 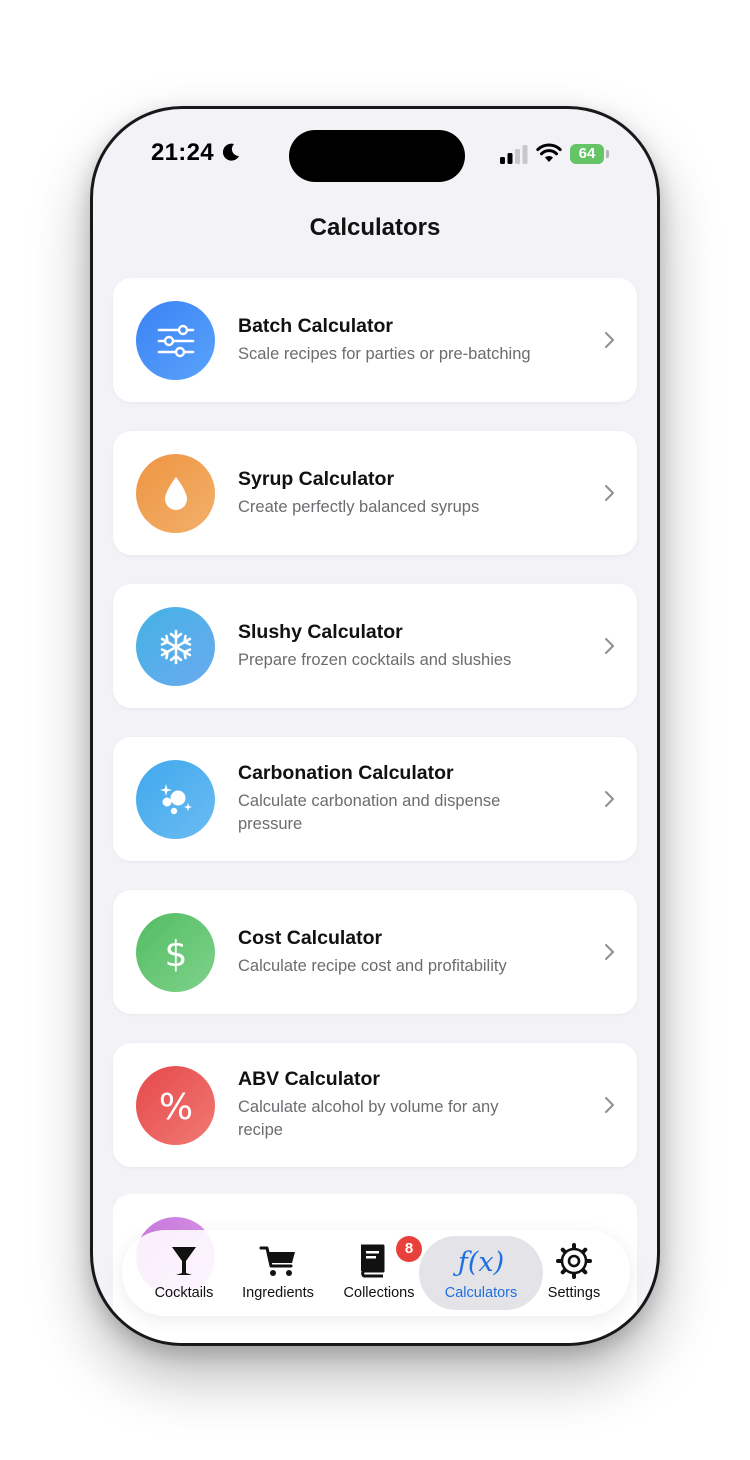 I want to click on cellular-signal-icon, so click(x=514, y=154).